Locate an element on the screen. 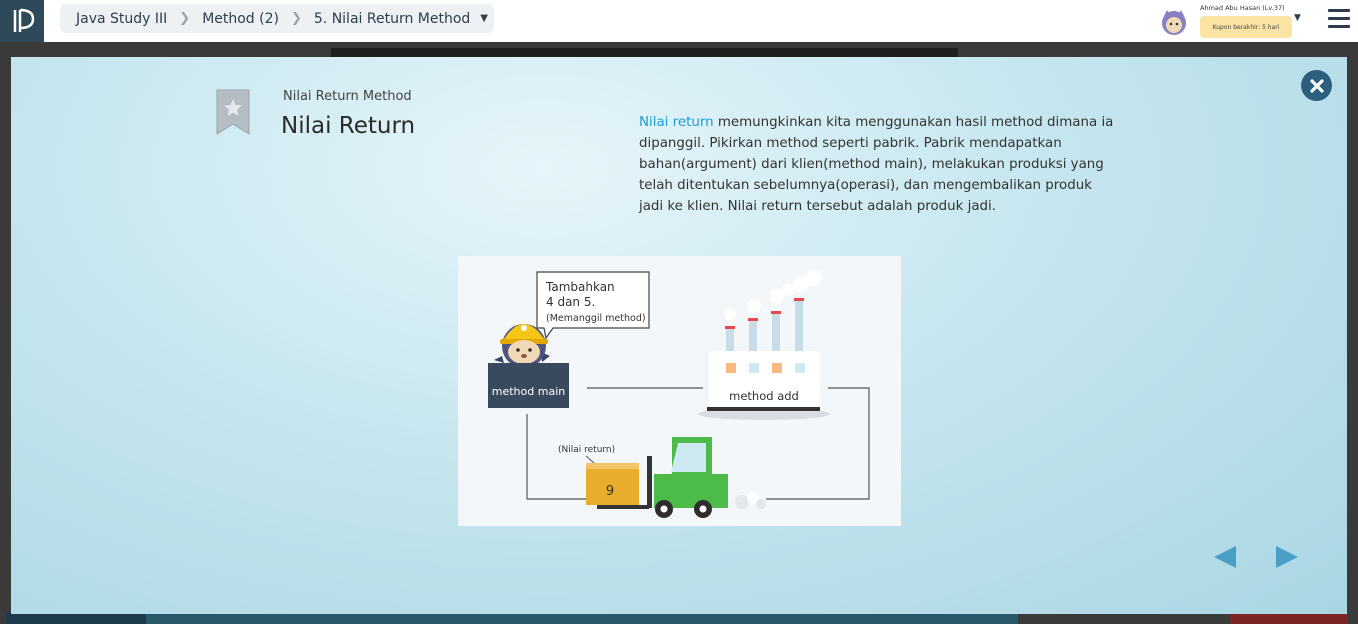 The width and height of the screenshot is (1358, 624). slide-title: Nilai Return is located at coordinates (348, 126).